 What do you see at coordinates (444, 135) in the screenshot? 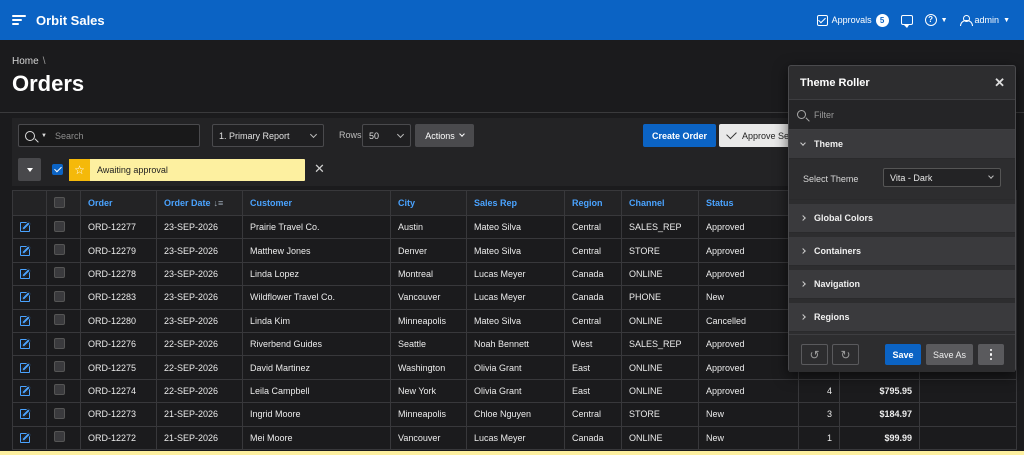
I see `actions-button: Actions` at bounding box center [444, 135].